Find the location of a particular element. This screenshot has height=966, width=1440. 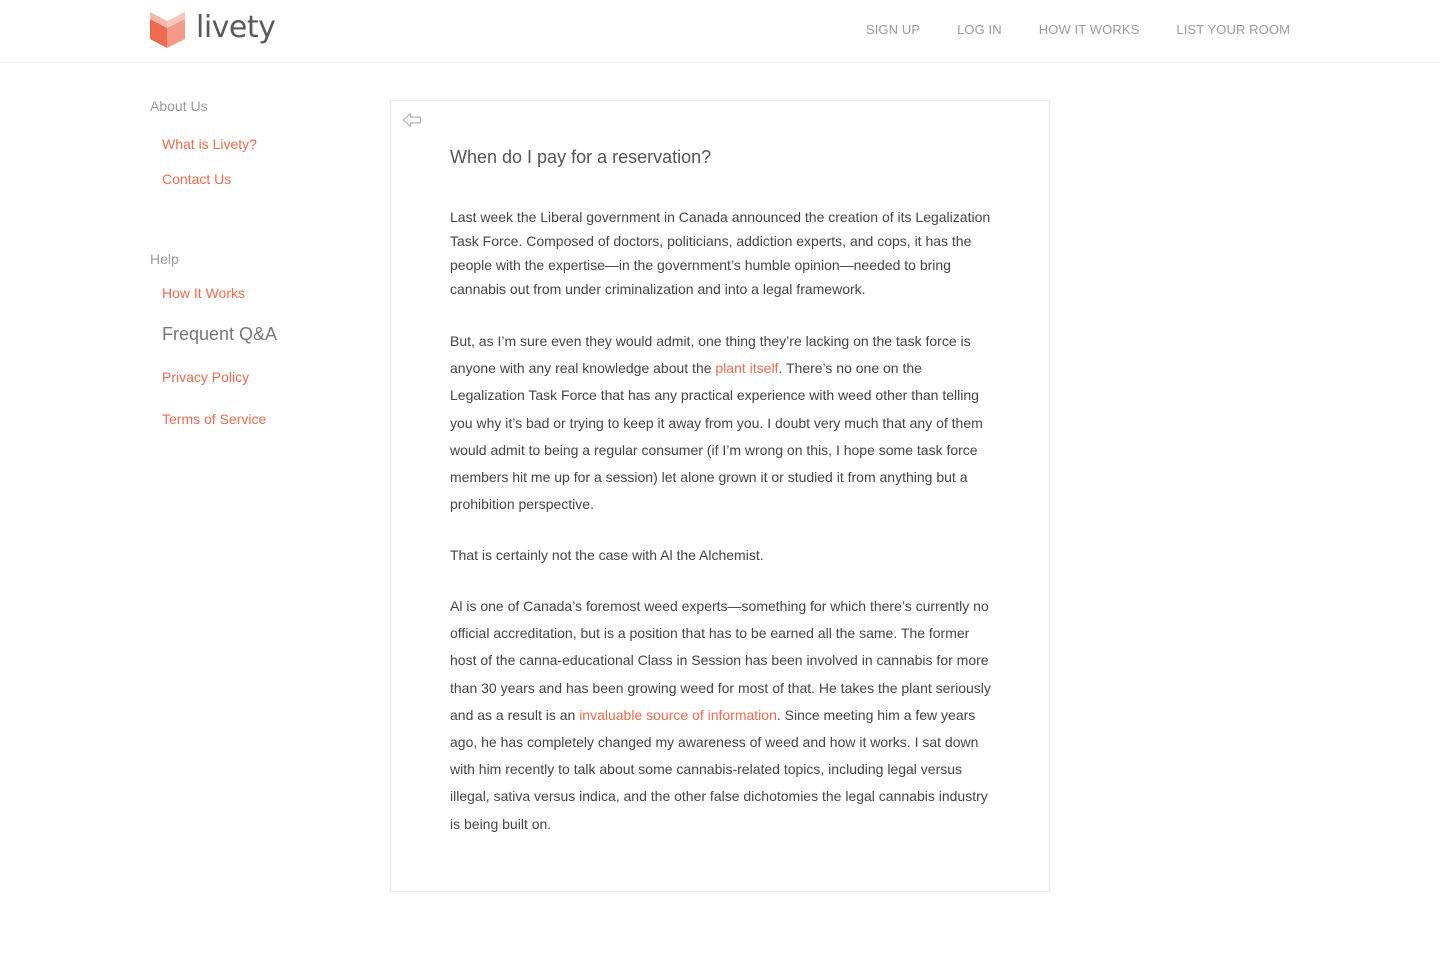

sidebar-heading-about: About Us is located at coordinates (179, 106).